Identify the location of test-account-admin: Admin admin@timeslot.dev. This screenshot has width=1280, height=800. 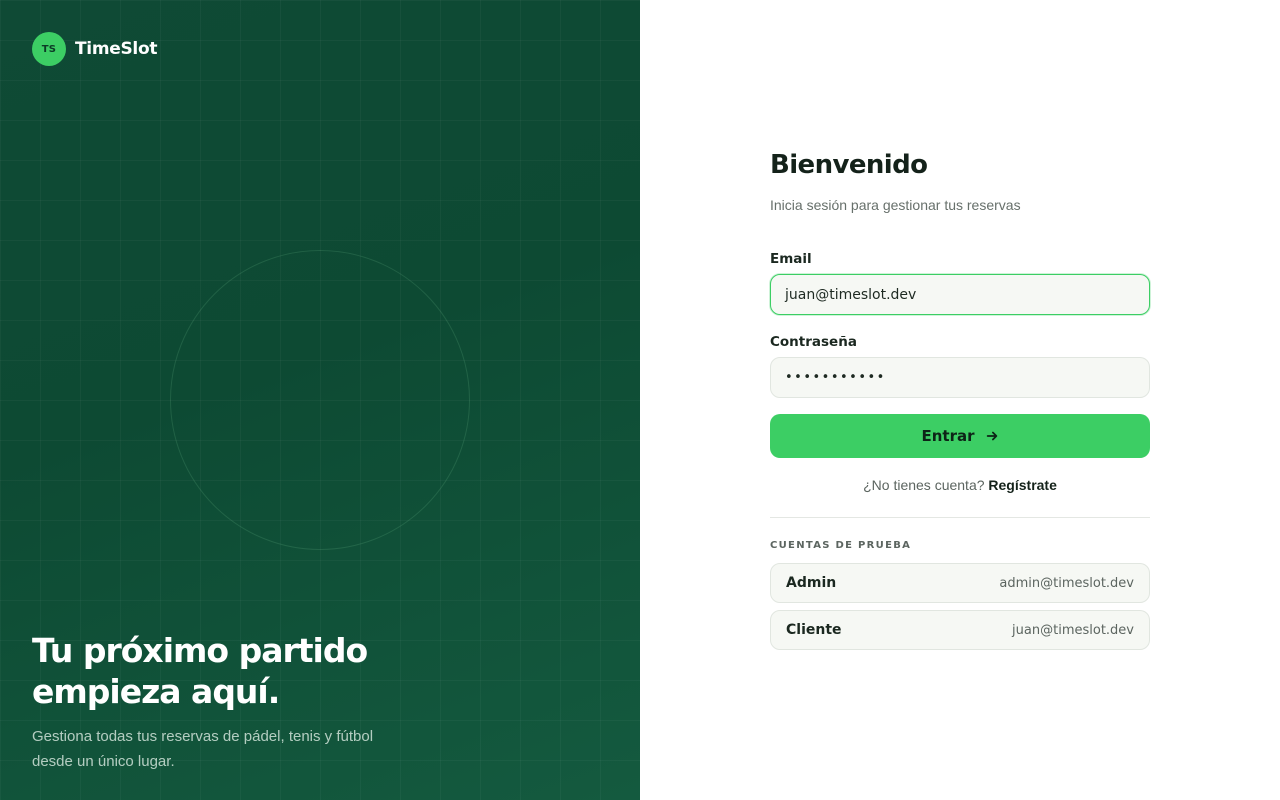
(960, 583).